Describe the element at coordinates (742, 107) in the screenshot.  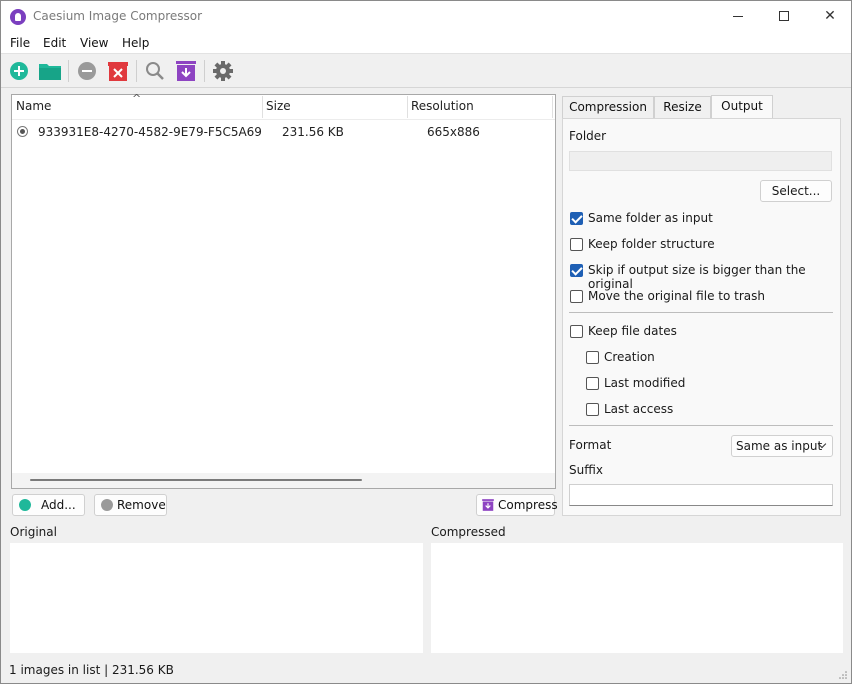
I see `tab-output: Output` at that location.